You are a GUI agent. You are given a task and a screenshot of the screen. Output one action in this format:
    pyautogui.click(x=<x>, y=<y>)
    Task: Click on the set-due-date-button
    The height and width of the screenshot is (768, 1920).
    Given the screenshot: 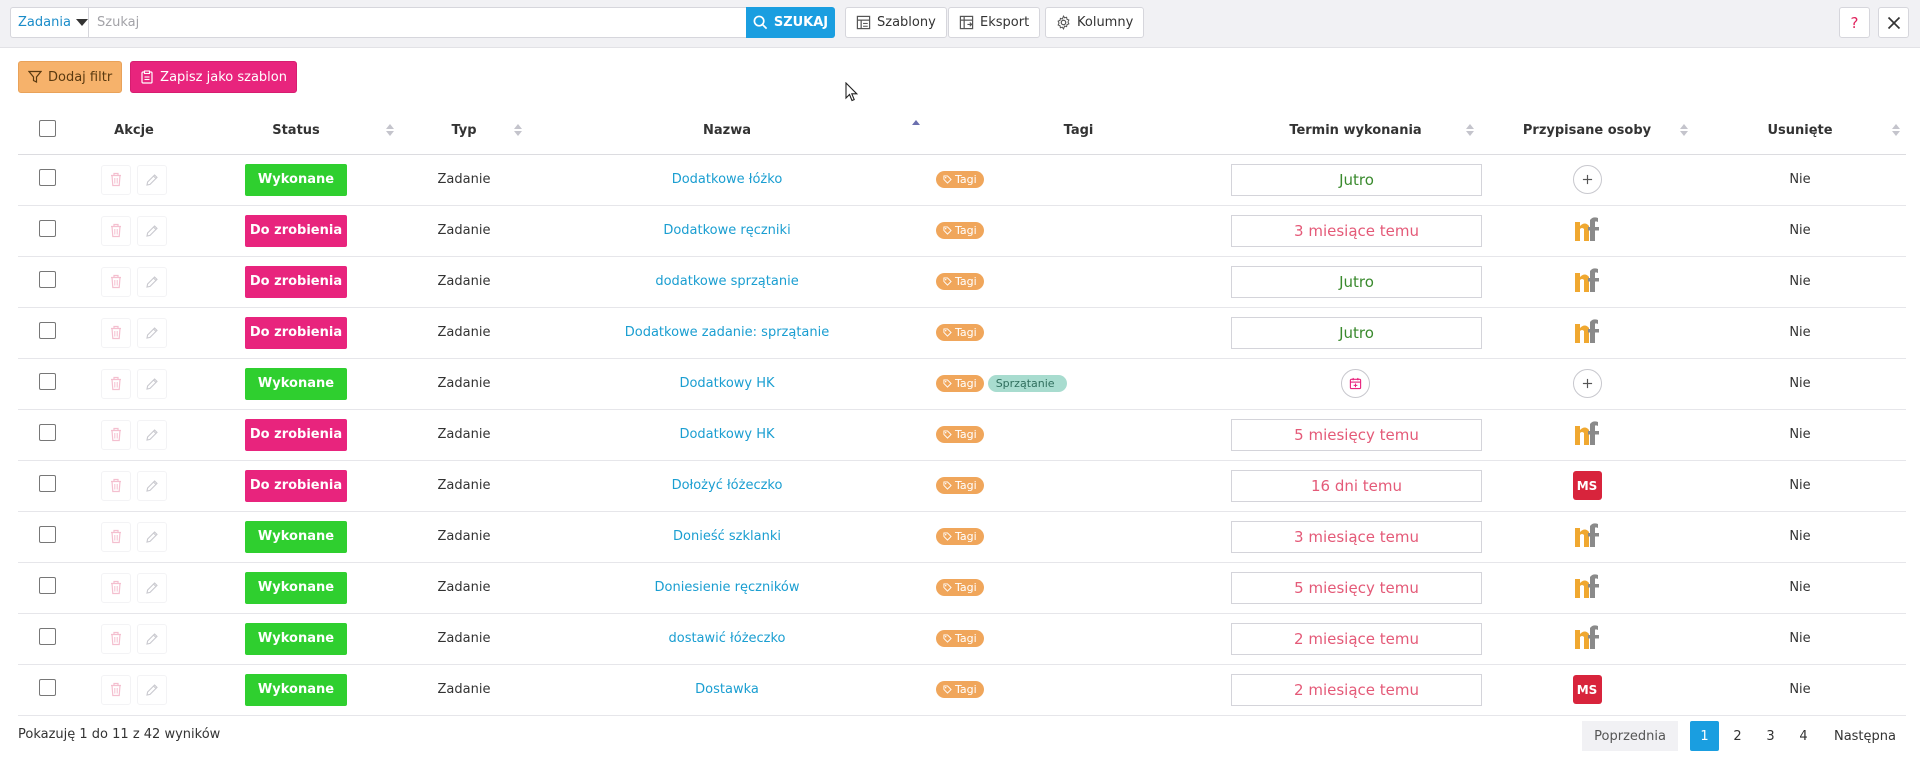 What is the action you would take?
    pyautogui.click(x=1355, y=383)
    